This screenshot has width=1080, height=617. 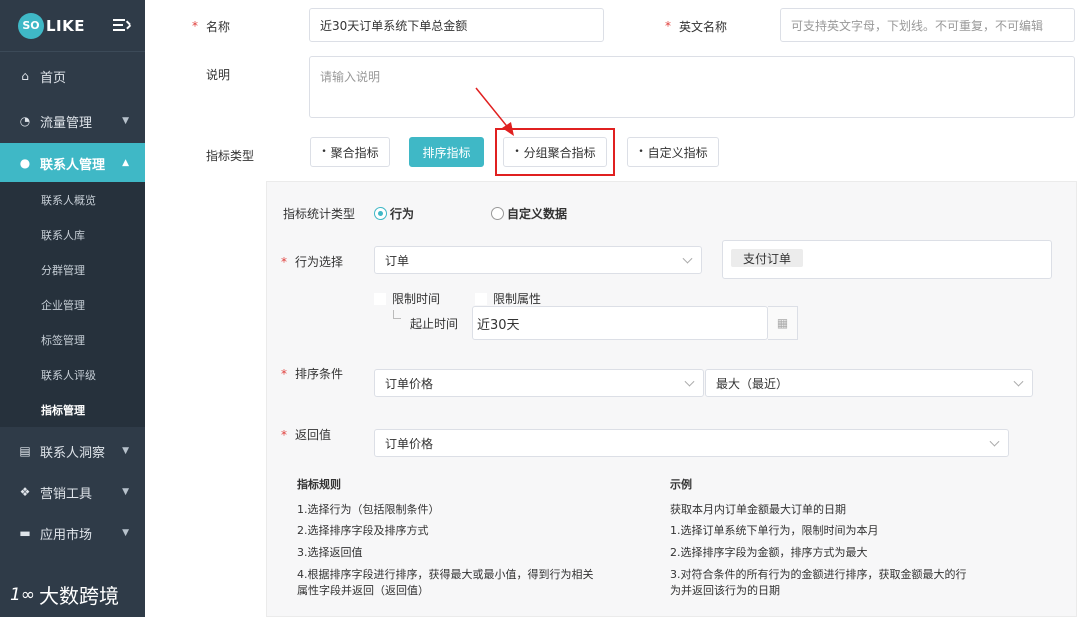 I want to click on behavior-label: * 行为选择, so click(x=312, y=262).